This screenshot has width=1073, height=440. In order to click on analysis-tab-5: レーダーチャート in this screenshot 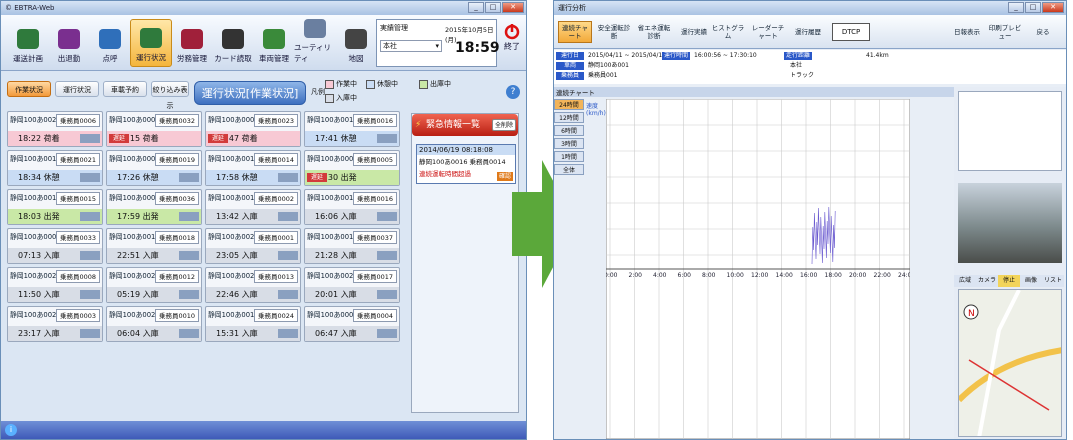, I will do `click(768, 32)`.